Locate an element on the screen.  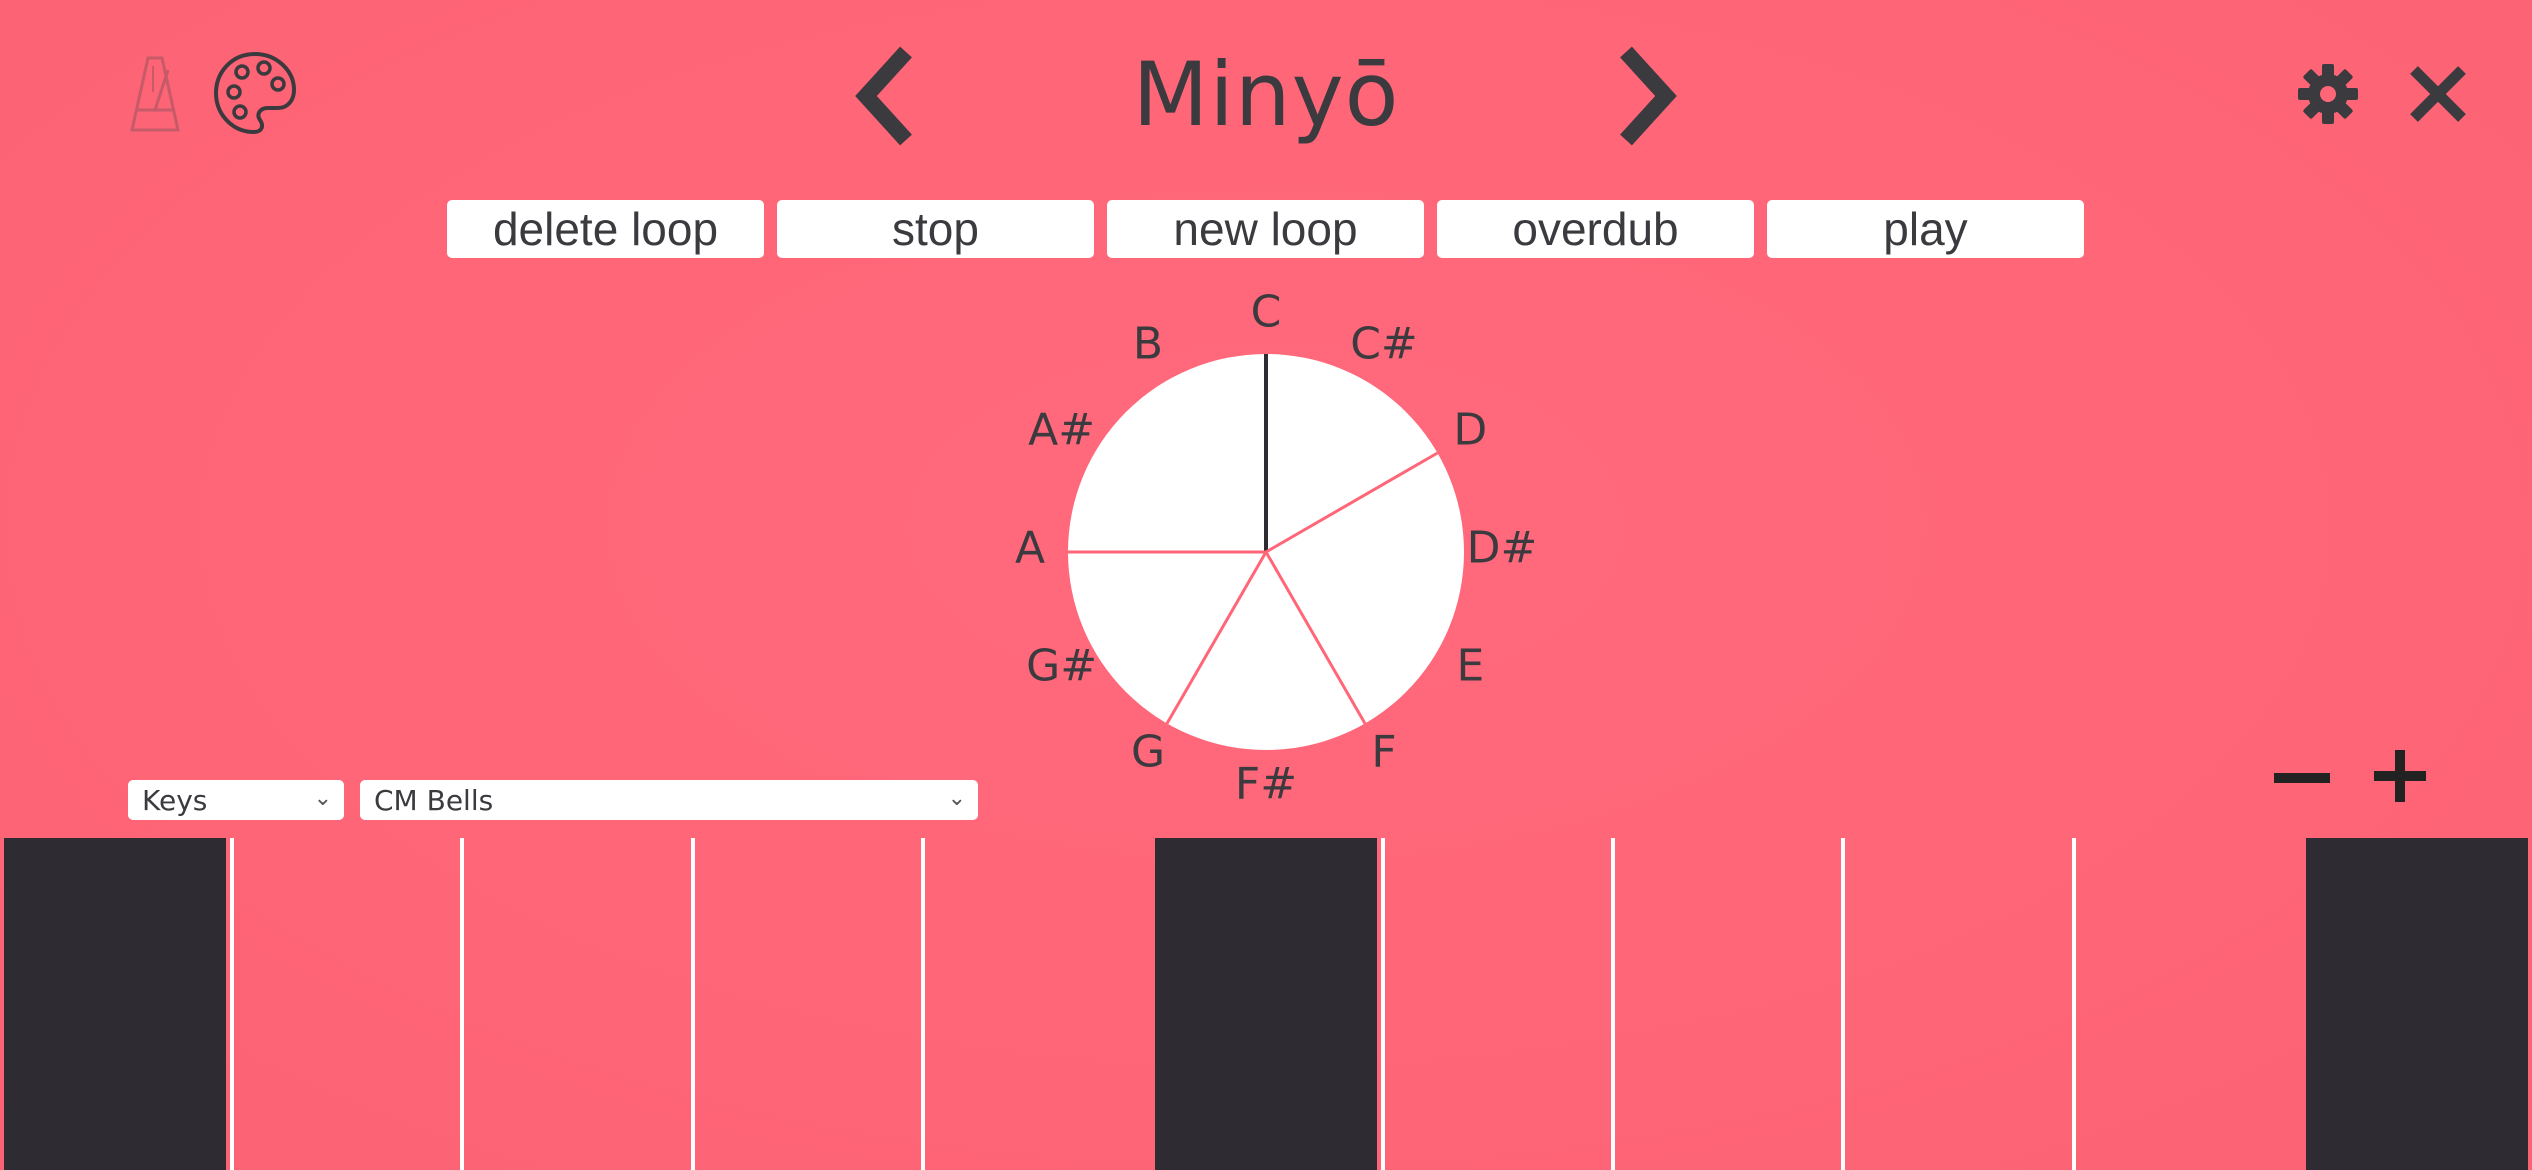
note-label-d: D is located at coordinates (1470, 430).